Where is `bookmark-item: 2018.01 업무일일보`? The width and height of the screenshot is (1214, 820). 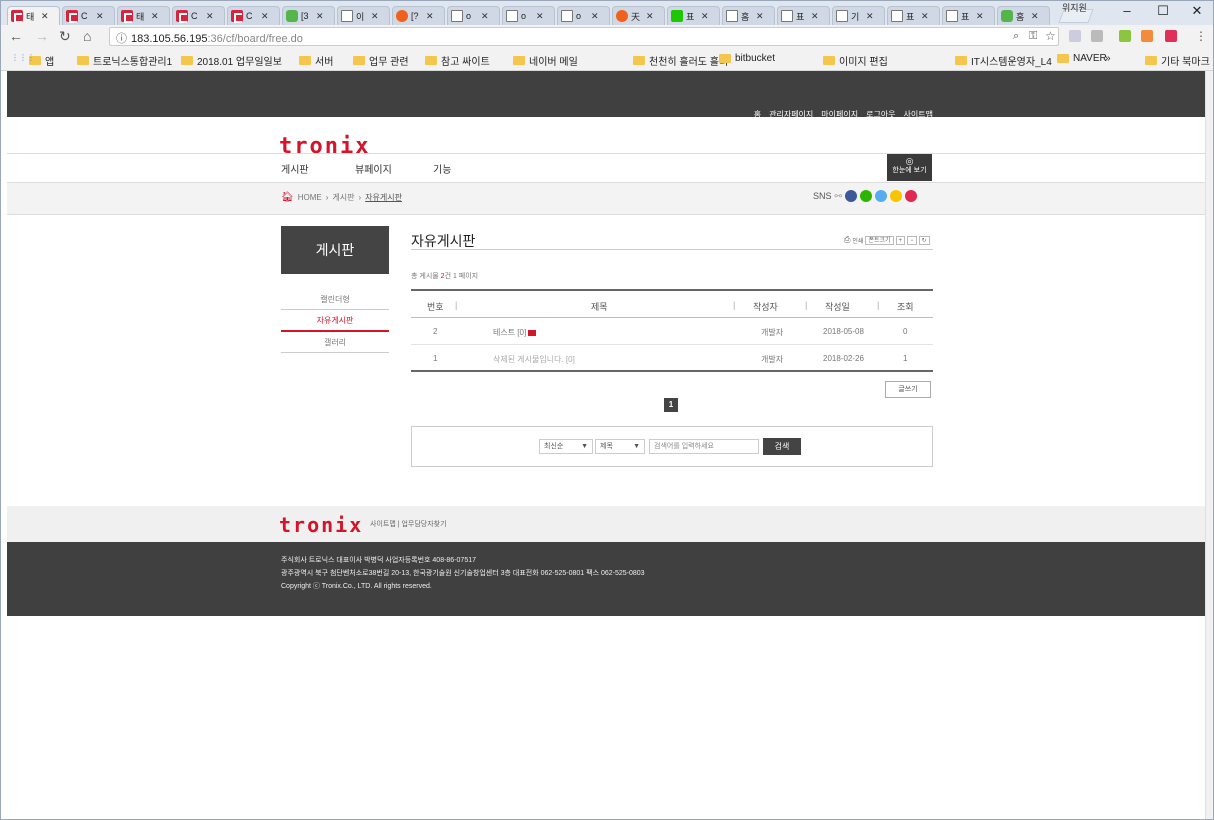 bookmark-item: 2018.01 업무일일보 is located at coordinates (231, 60).